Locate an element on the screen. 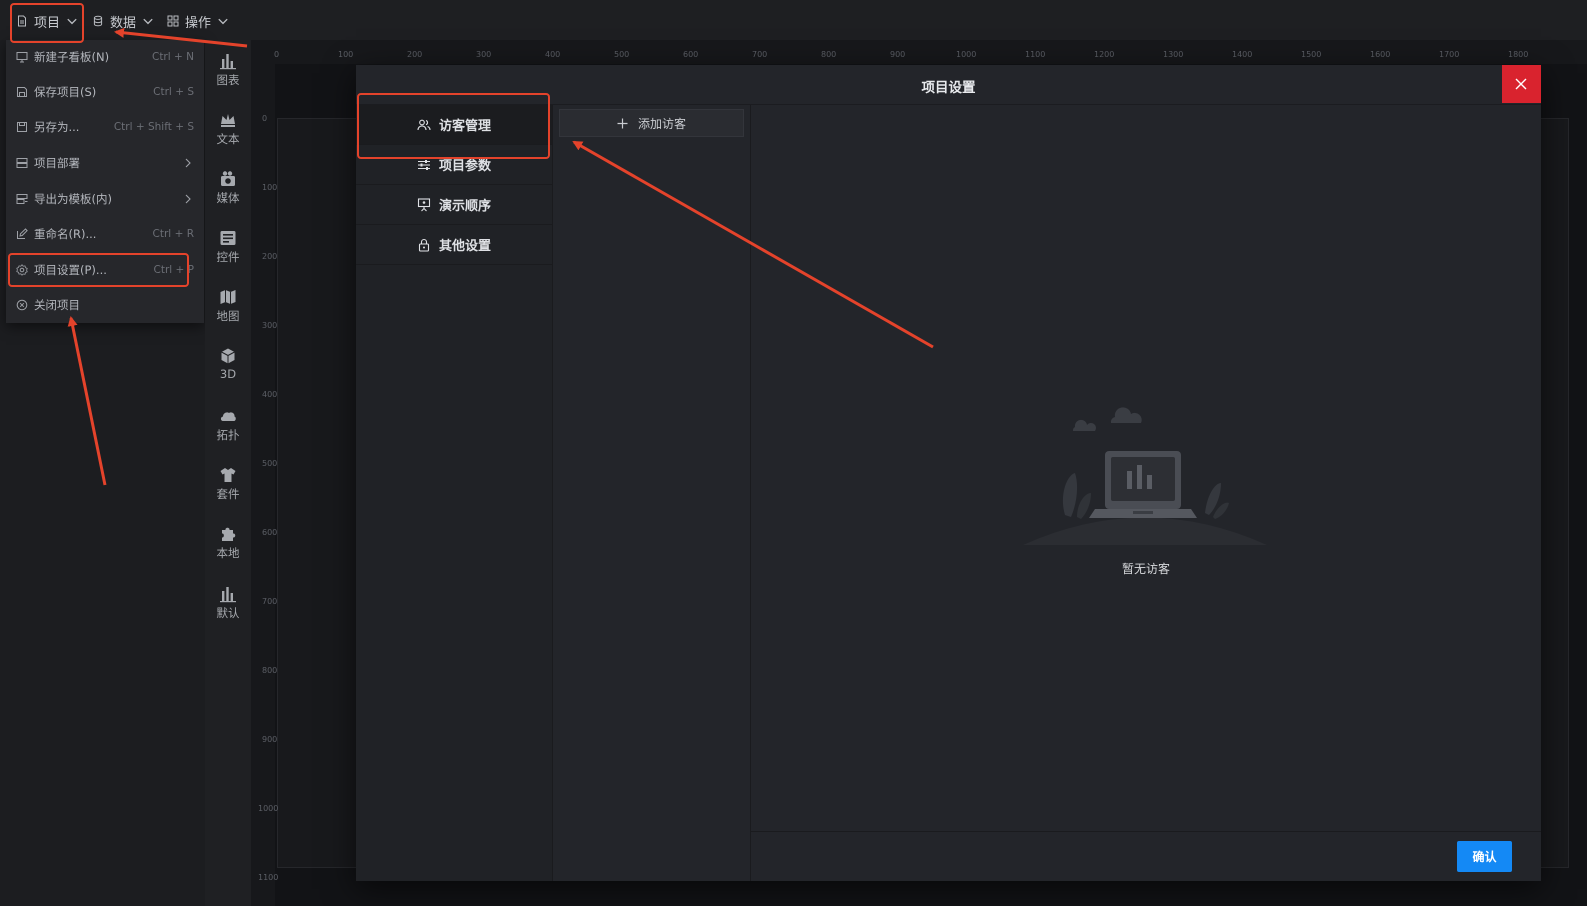 The image size is (1587, 906). component-control: 控件 is located at coordinates (228, 251).